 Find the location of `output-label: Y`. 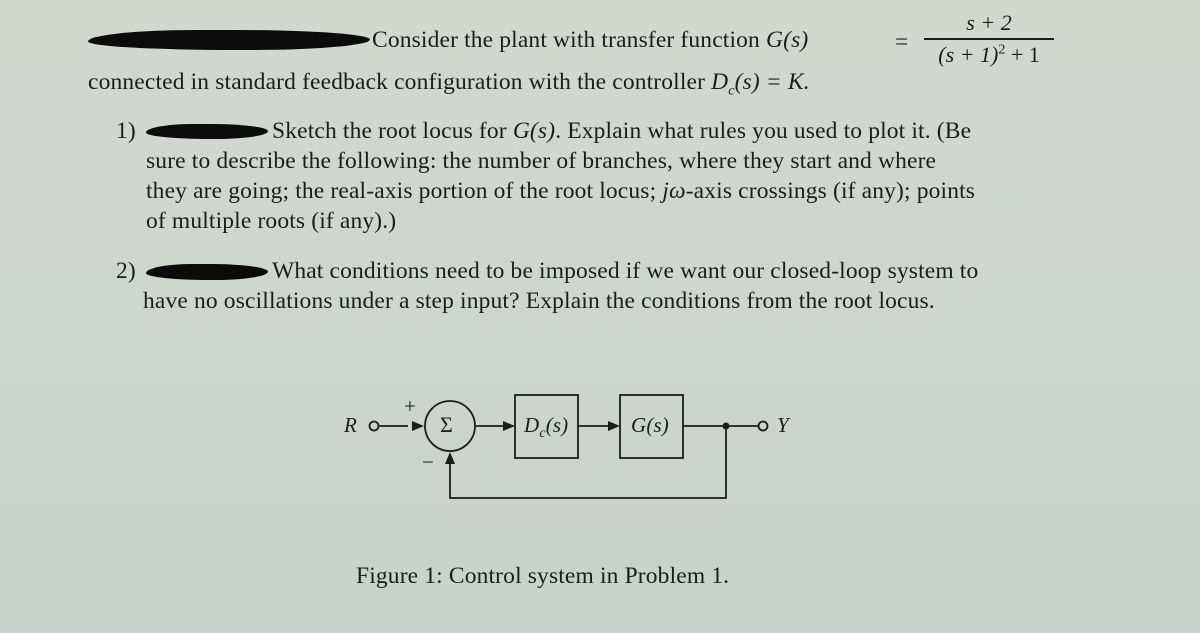

output-label: Y is located at coordinates (783, 425).